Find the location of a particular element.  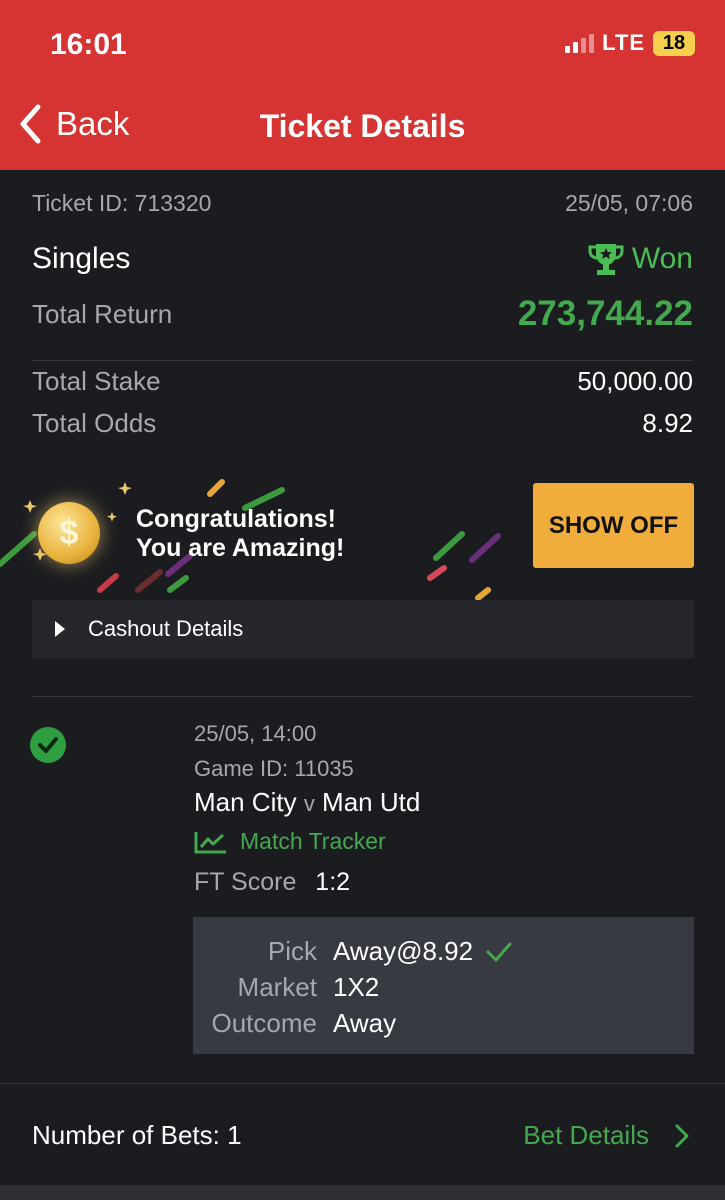

congrats-line-1: Congratulations! is located at coordinates (236, 519).